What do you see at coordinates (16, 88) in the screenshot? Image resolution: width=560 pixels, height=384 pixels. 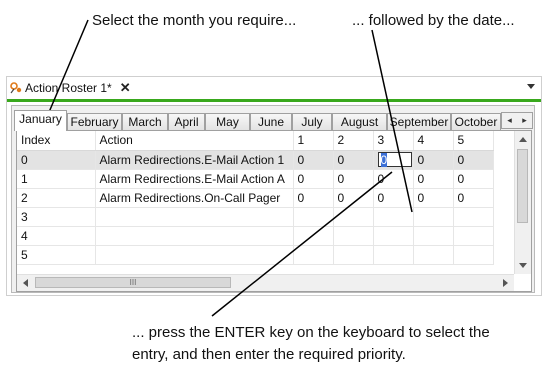 I see `roster-icon` at bounding box center [16, 88].